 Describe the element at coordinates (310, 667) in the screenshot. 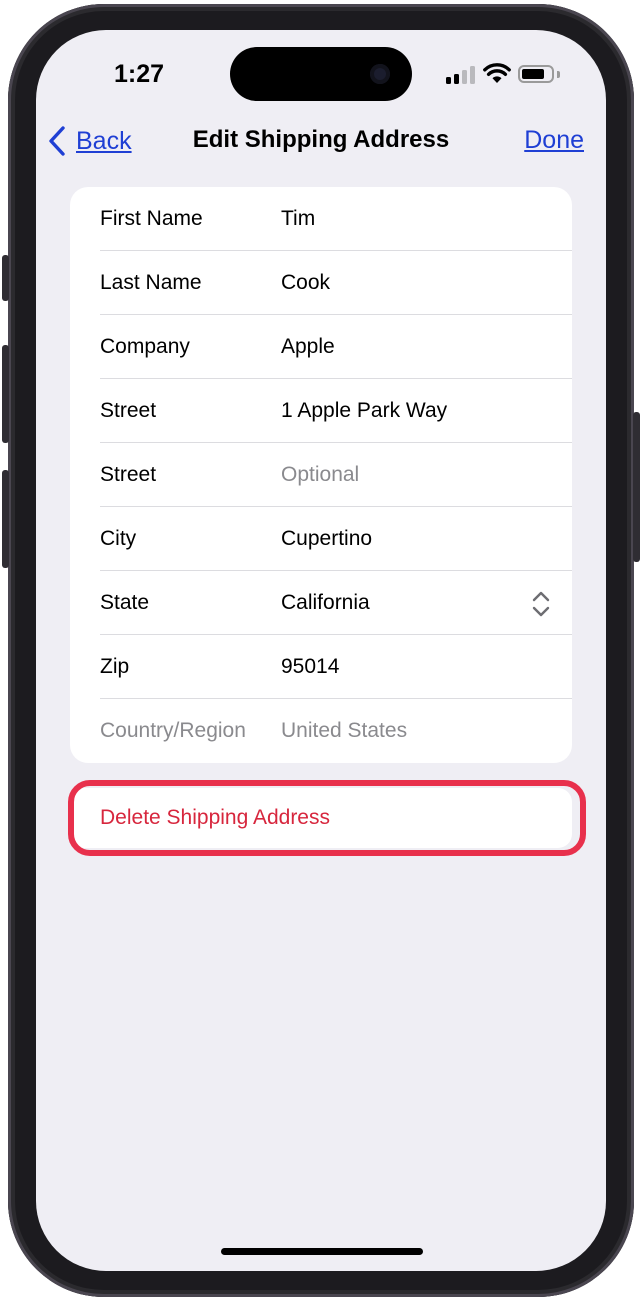

I see `zip-field: 95014` at that location.